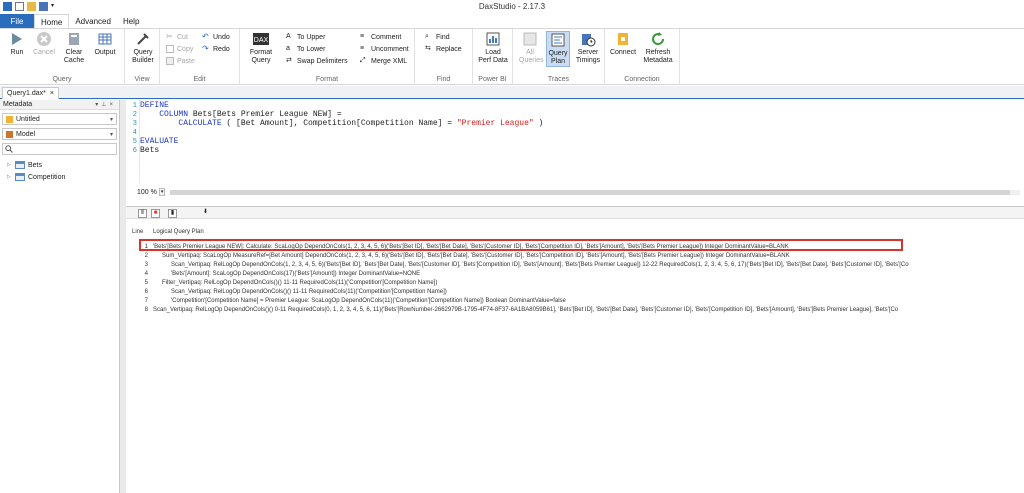 The image size is (1024, 493). What do you see at coordinates (147, 192) in the screenshot?
I see `zoom-level: 100 %` at bounding box center [147, 192].